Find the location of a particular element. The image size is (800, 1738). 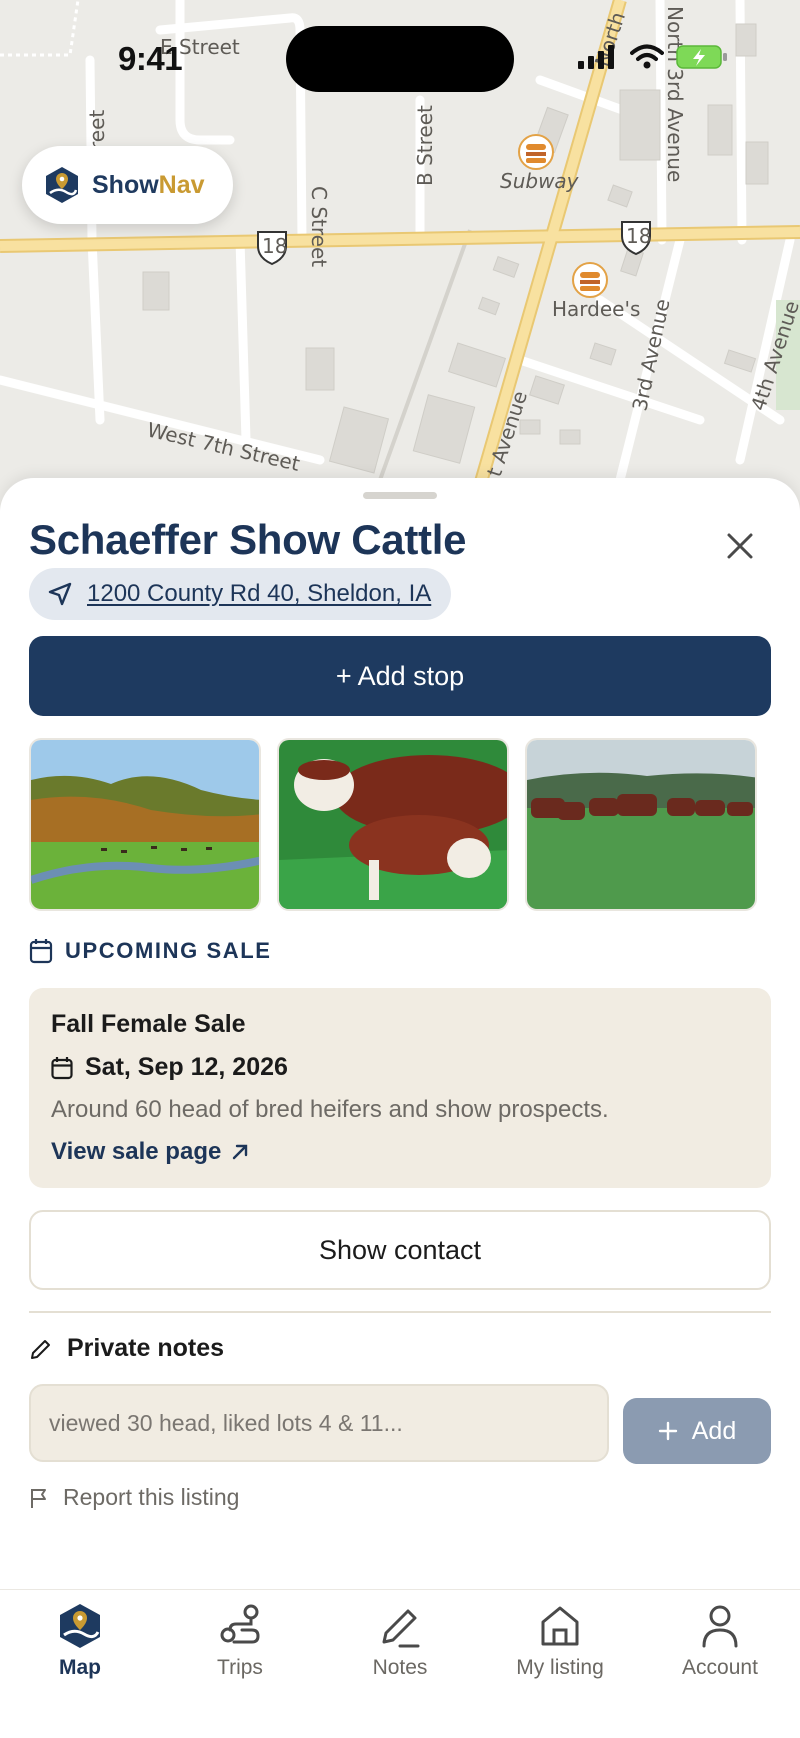

add-note-button: Add is located at coordinates (697, 1431).